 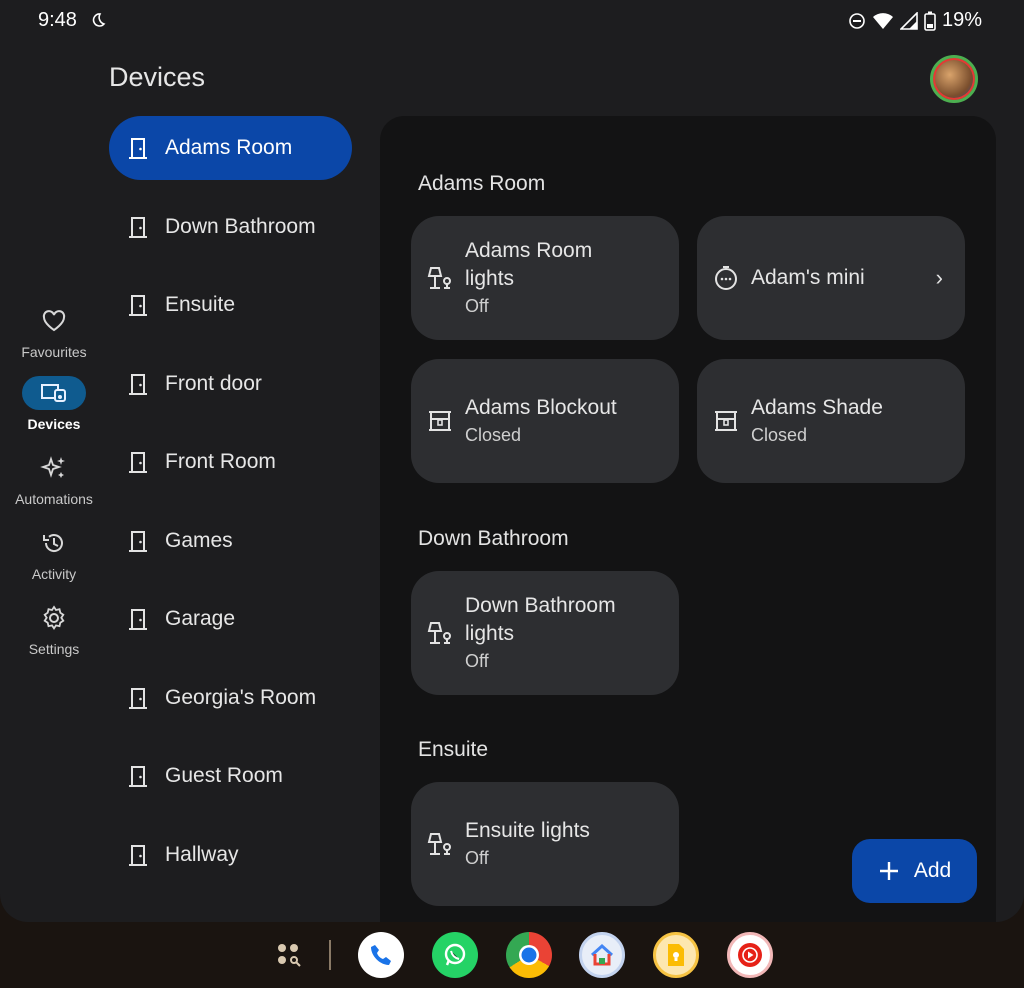 I want to click on room-item-garage: Garage, so click(x=230, y=619).